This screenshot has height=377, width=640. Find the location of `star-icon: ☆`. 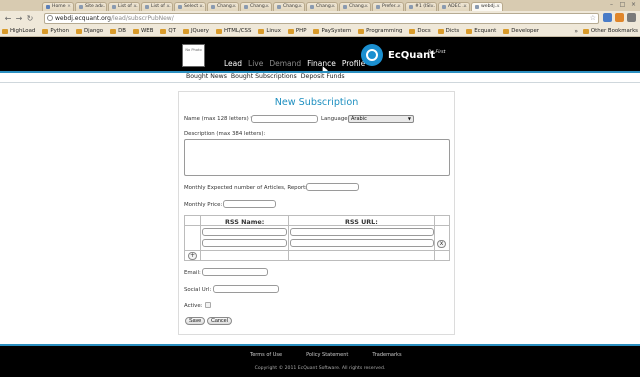

star-icon: ☆ is located at coordinates (593, 18).